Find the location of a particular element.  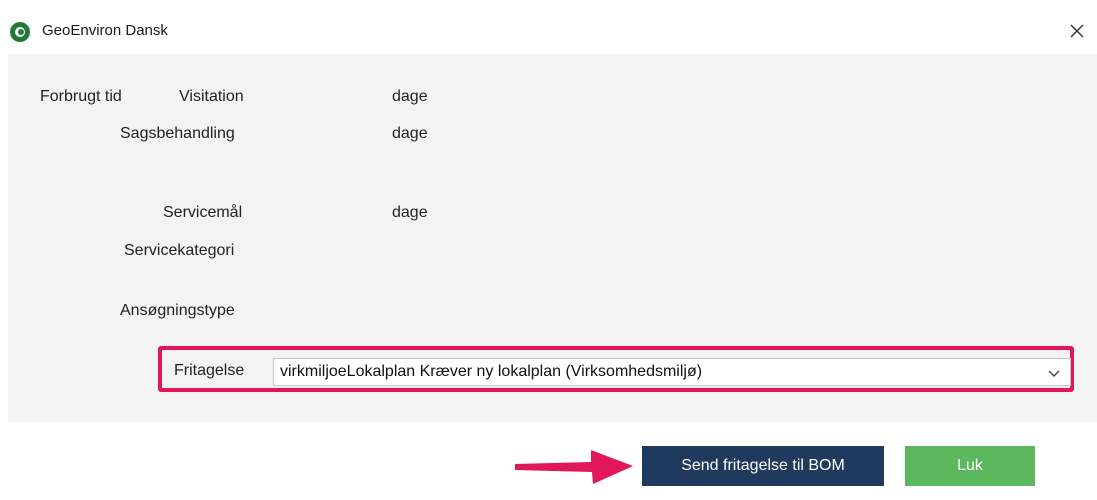

servicemaal-label: Servicemål is located at coordinates (203, 212).